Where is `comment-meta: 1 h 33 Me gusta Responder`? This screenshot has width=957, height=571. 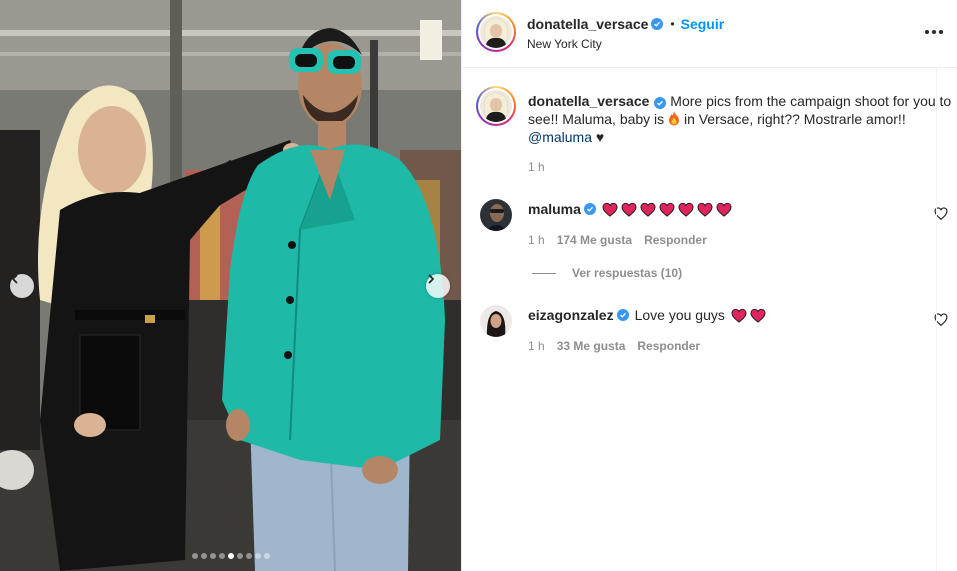 comment-meta: 1 h 33 Me gusta Responder is located at coordinates (614, 346).